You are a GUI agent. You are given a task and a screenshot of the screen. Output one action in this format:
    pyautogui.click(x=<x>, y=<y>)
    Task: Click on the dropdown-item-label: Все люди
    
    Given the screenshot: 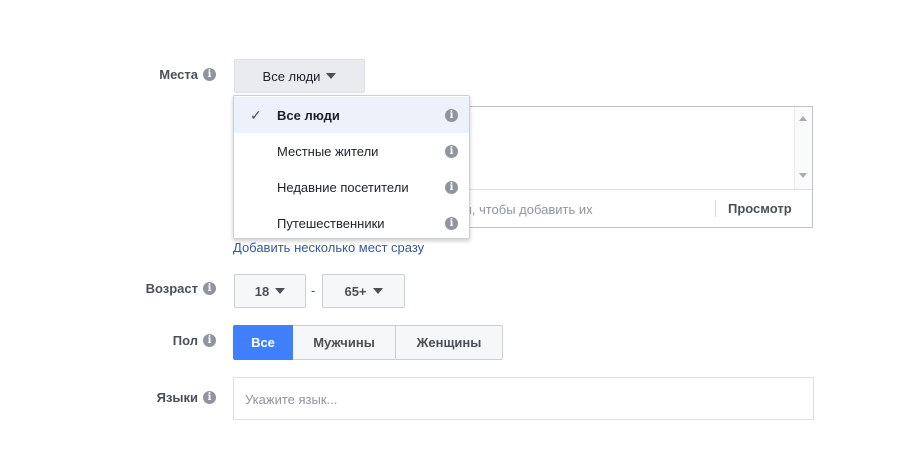 What is the action you would take?
    pyautogui.click(x=308, y=115)
    